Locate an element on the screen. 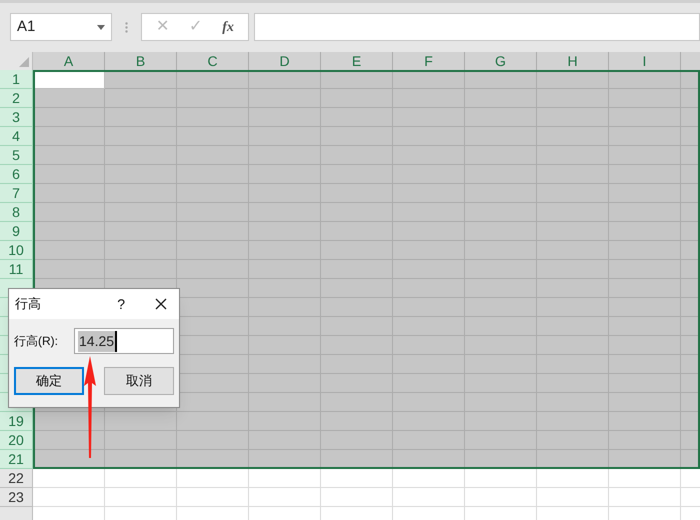  row-header: 22 is located at coordinates (16, 478).